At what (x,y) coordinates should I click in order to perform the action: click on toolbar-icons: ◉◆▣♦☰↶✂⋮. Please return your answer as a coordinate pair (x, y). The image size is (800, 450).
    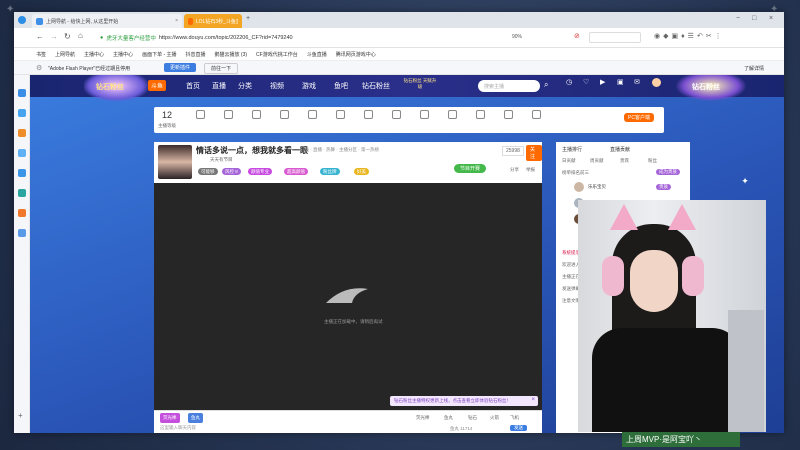
    Looking at the image, I should click on (689, 36).